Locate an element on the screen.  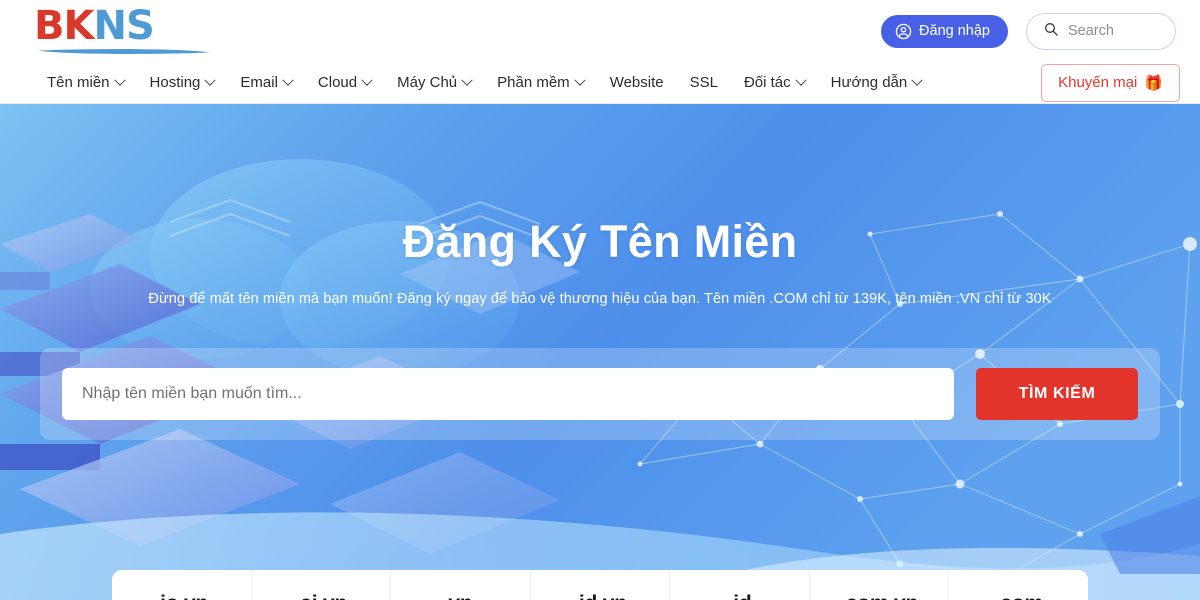
promotion-button: Khuyến mại 🎁 is located at coordinates (1110, 82).